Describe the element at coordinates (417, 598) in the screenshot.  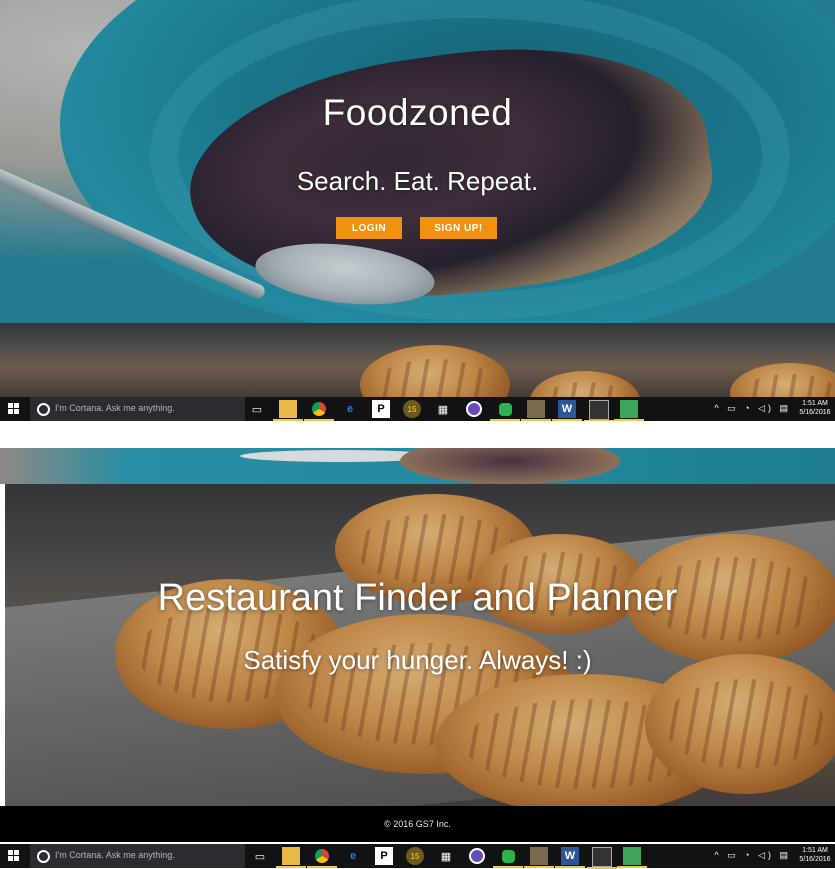
I see `feature-title: Restaurant Finder and Planner` at that location.